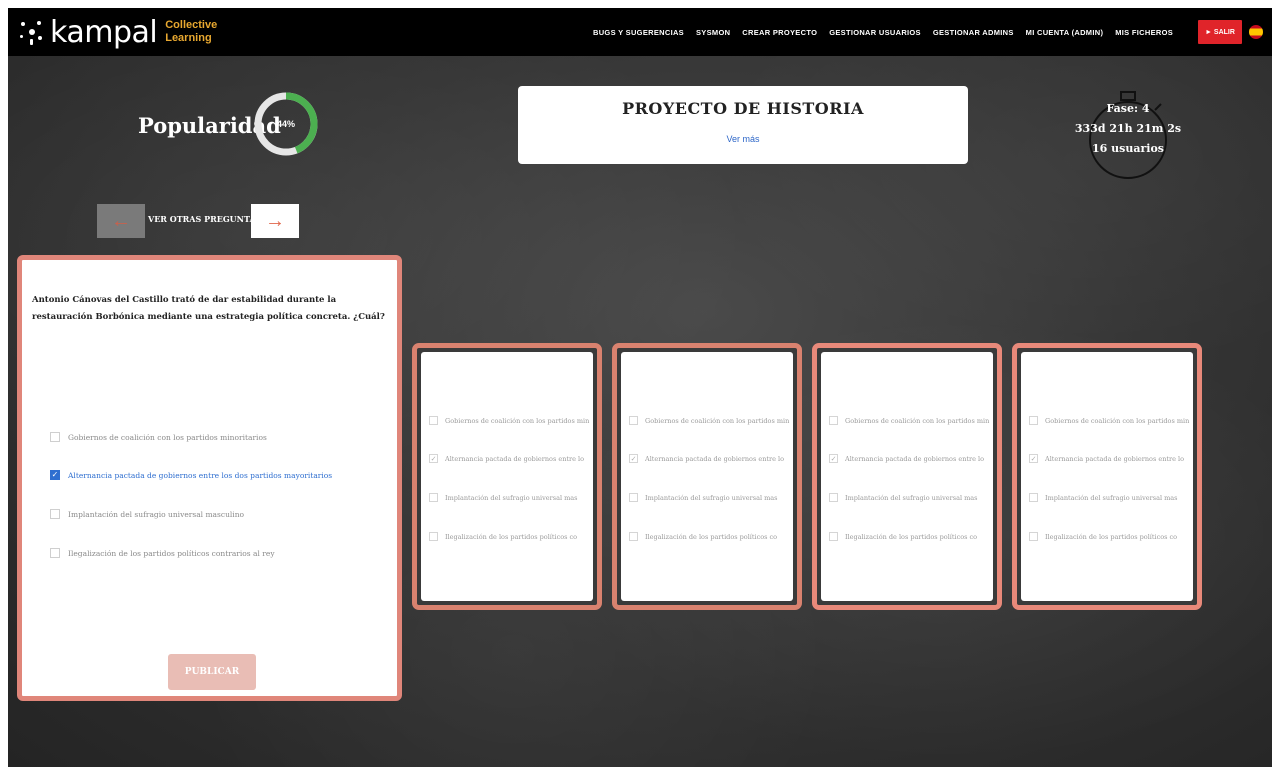  What do you see at coordinates (1128, 128) in the screenshot?
I see `timer-countdown: 333d 21h 21m 2s` at bounding box center [1128, 128].